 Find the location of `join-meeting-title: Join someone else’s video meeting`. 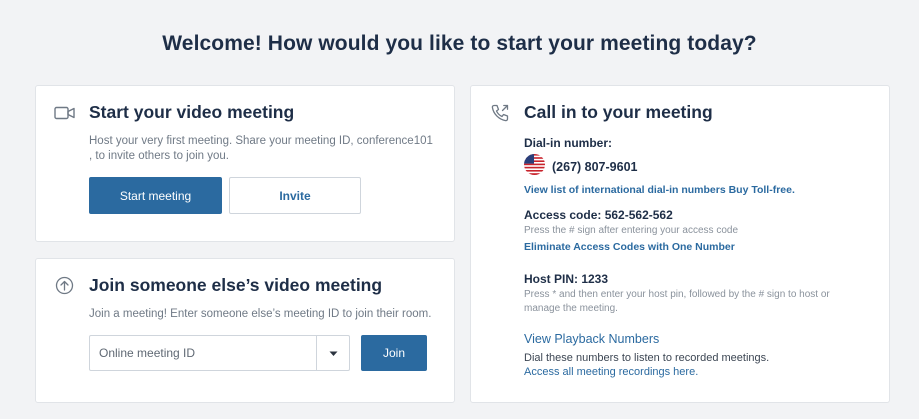

join-meeting-title: Join someone else’s video meeting is located at coordinates (236, 285).